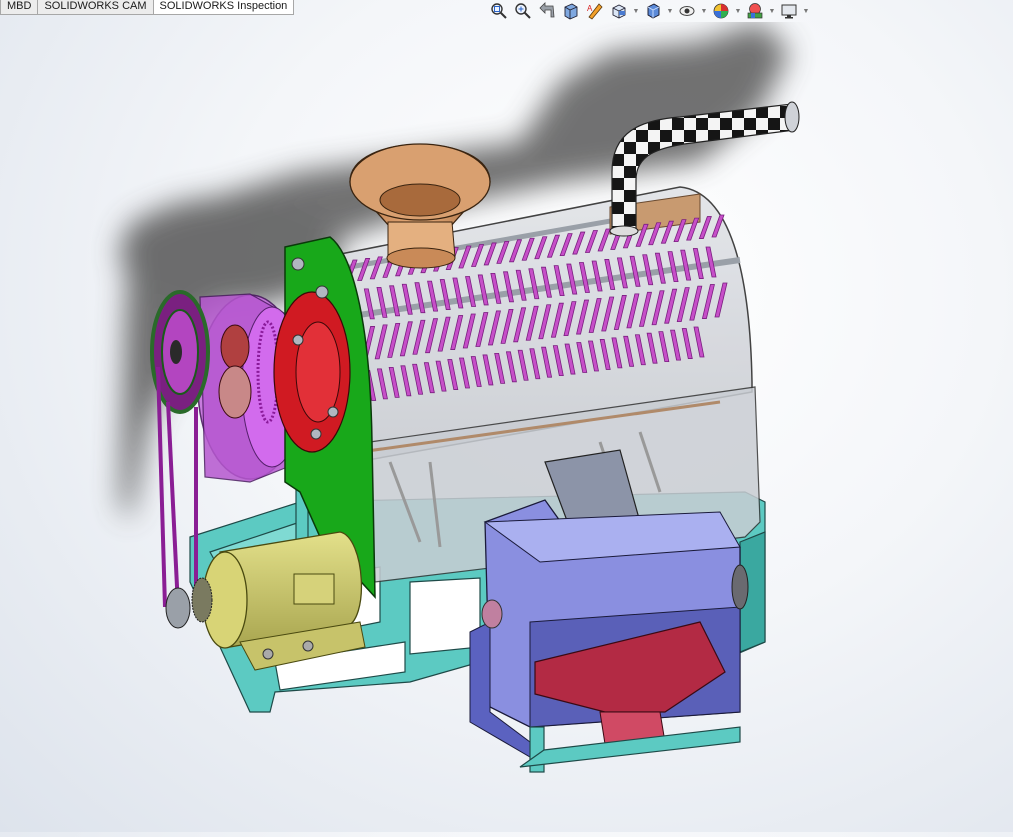 This screenshot has width=1013, height=837. I want to click on apply-scene-icon, so click(755, 11).